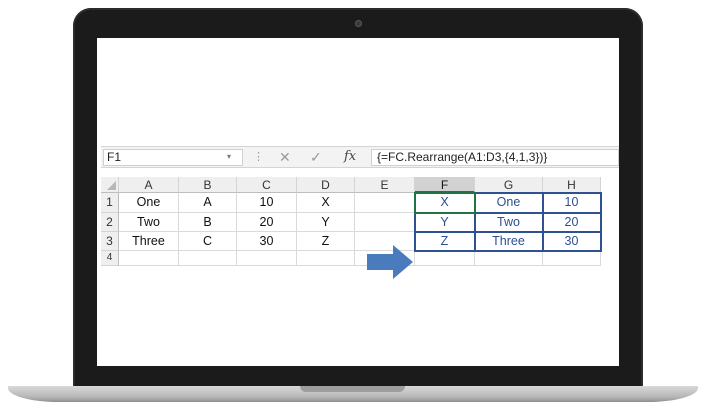 The image size is (705, 410). What do you see at coordinates (385, 222) in the screenshot?
I see `cell-e2` at bounding box center [385, 222].